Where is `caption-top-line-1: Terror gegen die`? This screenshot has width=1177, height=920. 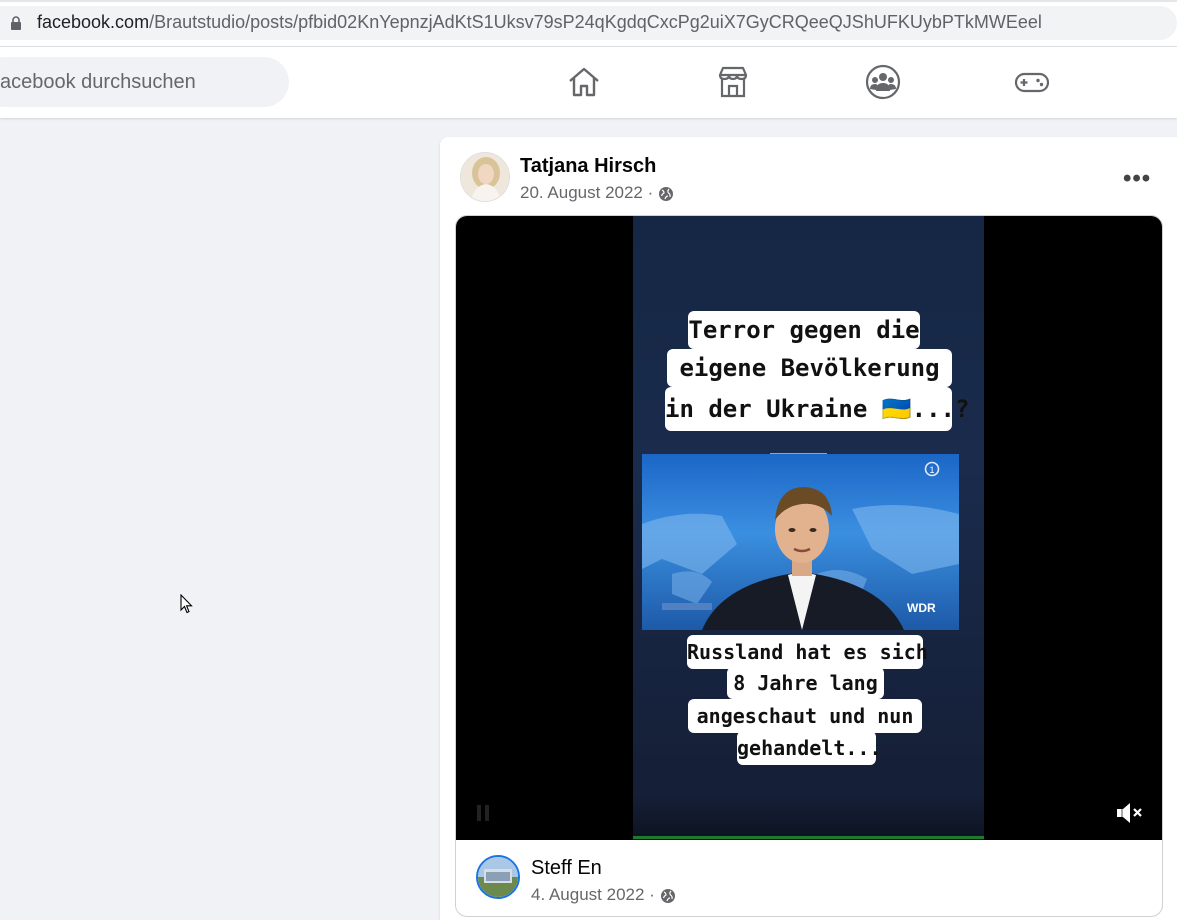 caption-top-line-1: Terror gegen die is located at coordinates (804, 330).